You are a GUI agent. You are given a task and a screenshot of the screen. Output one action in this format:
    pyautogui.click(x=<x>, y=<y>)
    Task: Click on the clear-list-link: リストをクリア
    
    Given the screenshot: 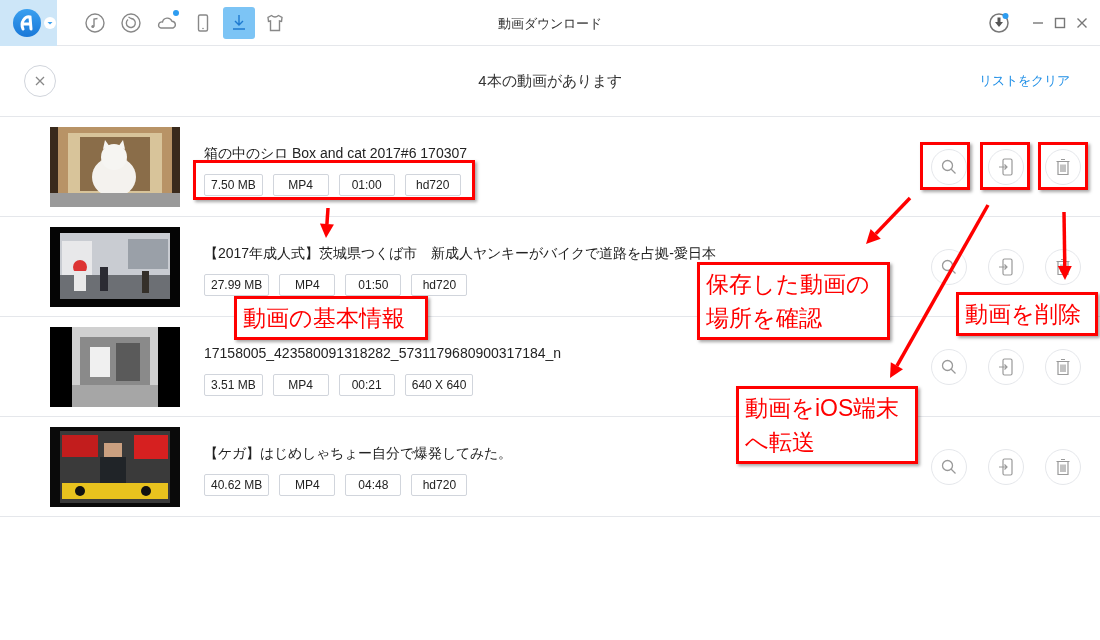 What is the action you would take?
    pyautogui.click(x=1024, y=81)
    